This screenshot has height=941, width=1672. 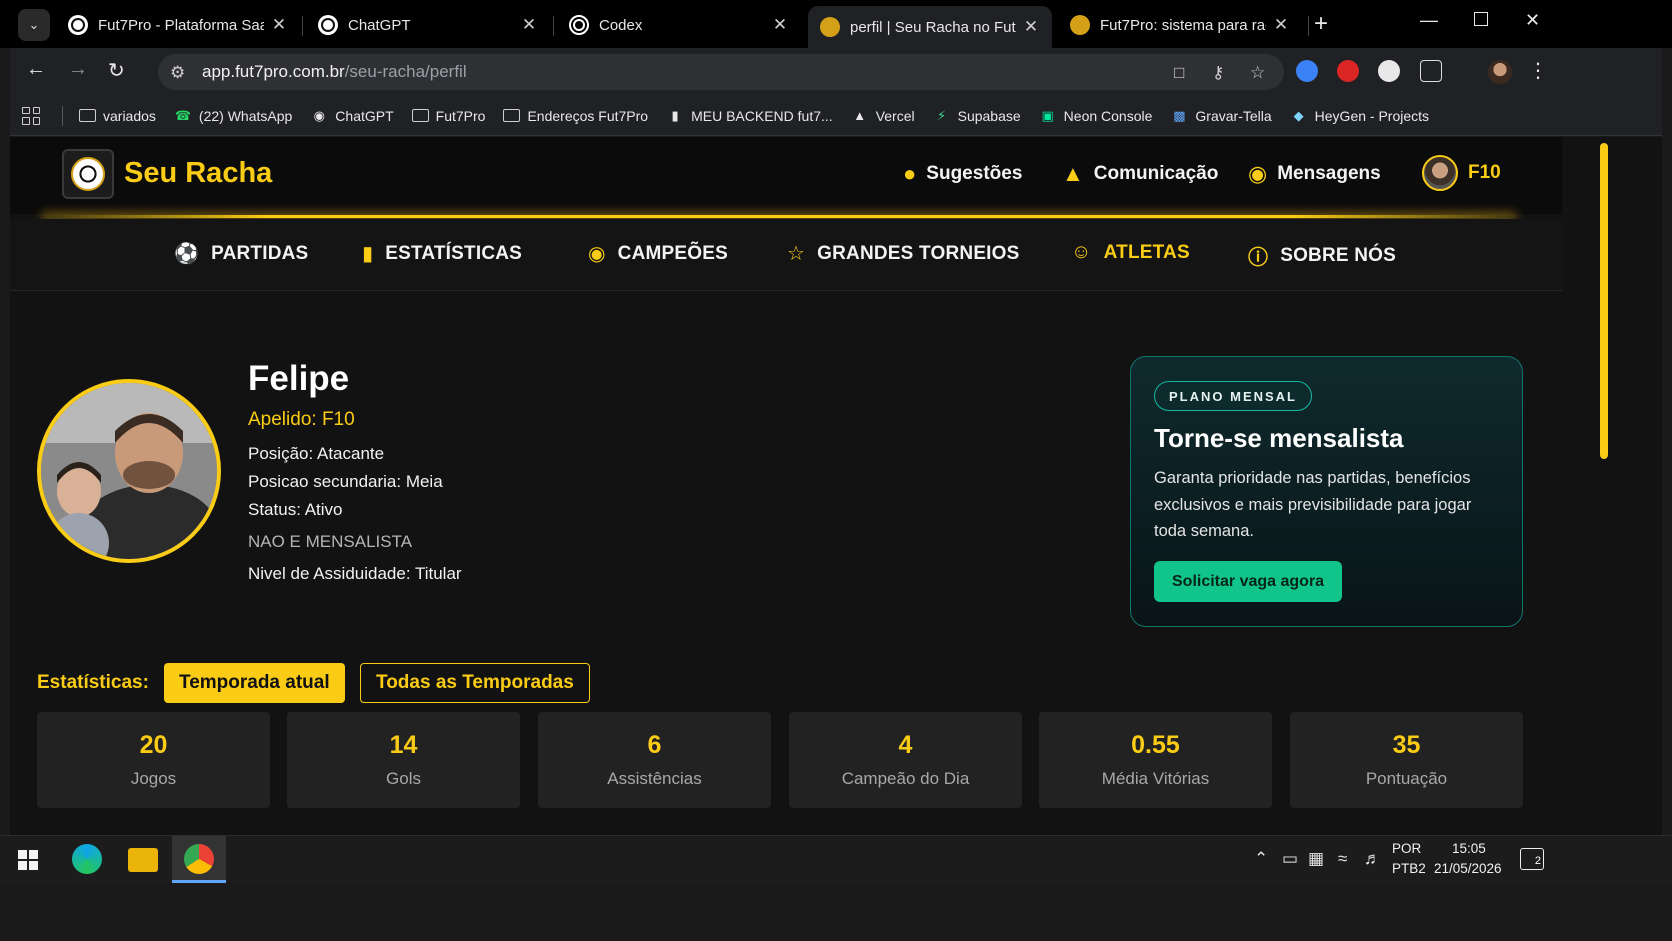 I want to click on chevron-down-icon: ⌄, so click(x=34, y=24).